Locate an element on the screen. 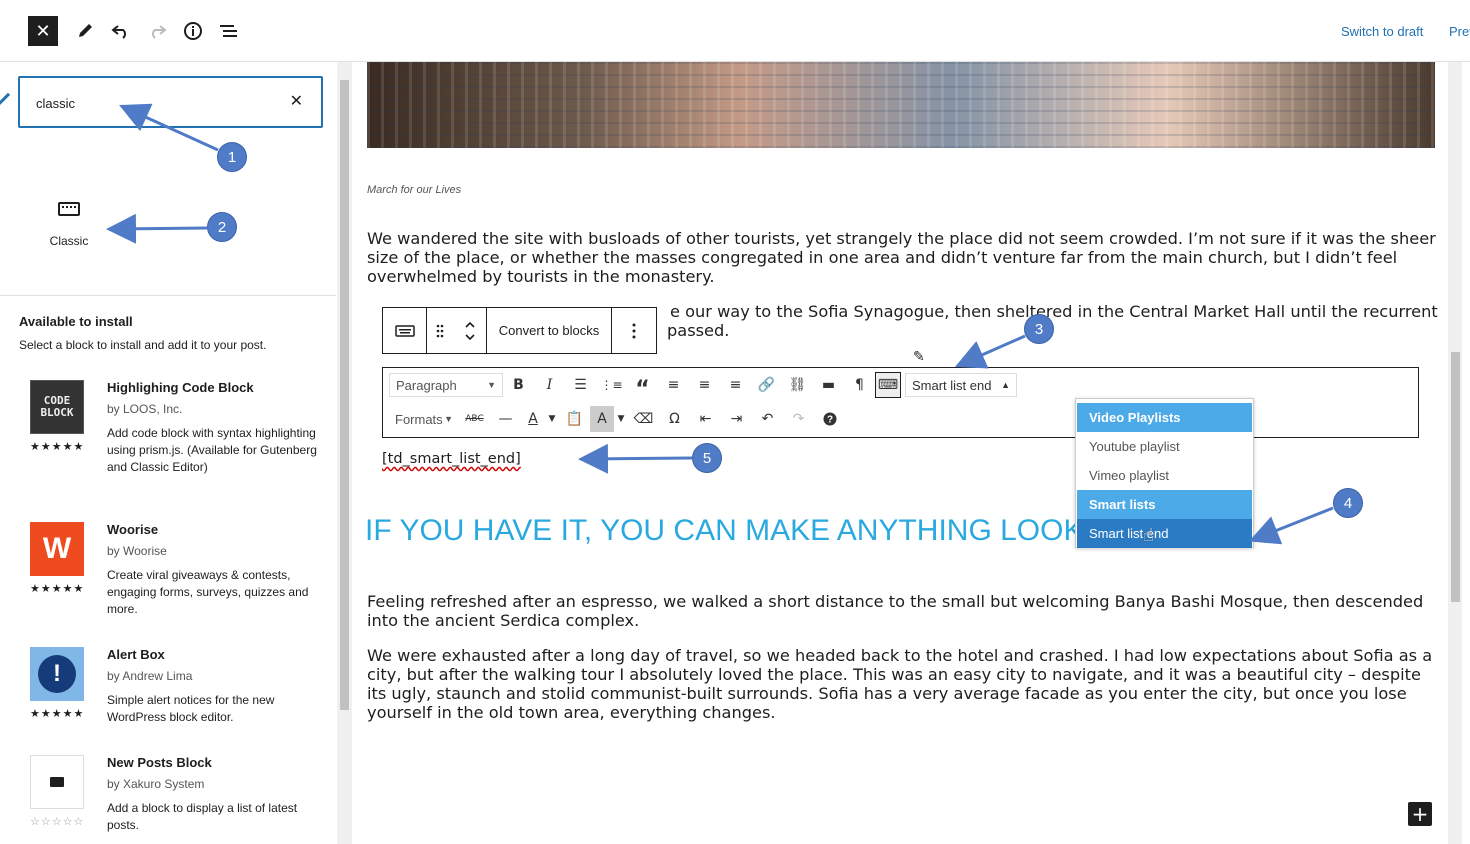  block-search-box: ✕ is located at coordinates (170, 102).